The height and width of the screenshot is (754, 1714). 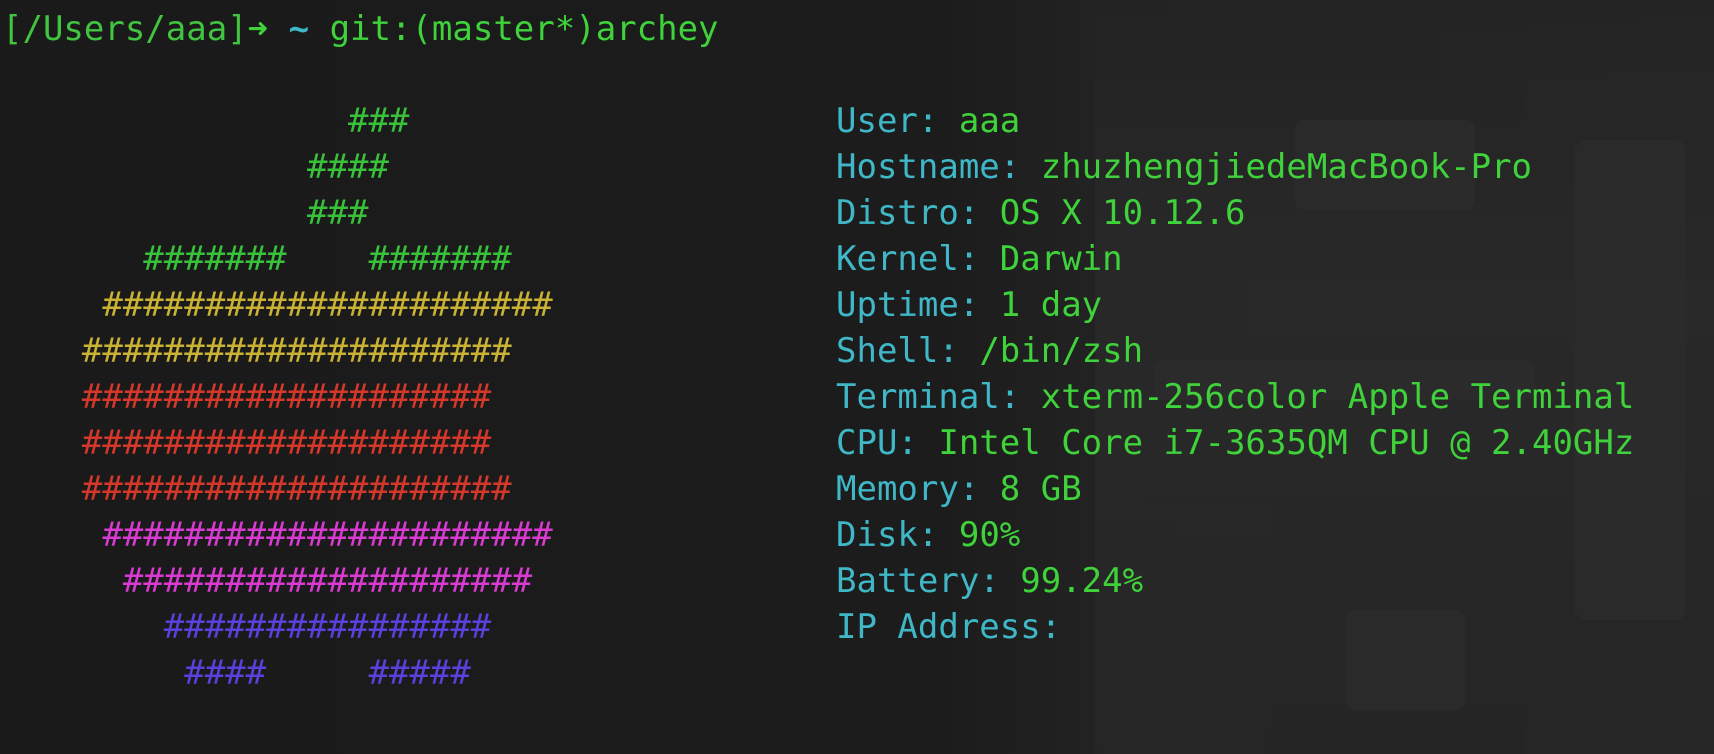 What do you see at coordinates (235, 673) in the screenshot?
I see `logo-line: #### #####` at bounding box center [235, 673].